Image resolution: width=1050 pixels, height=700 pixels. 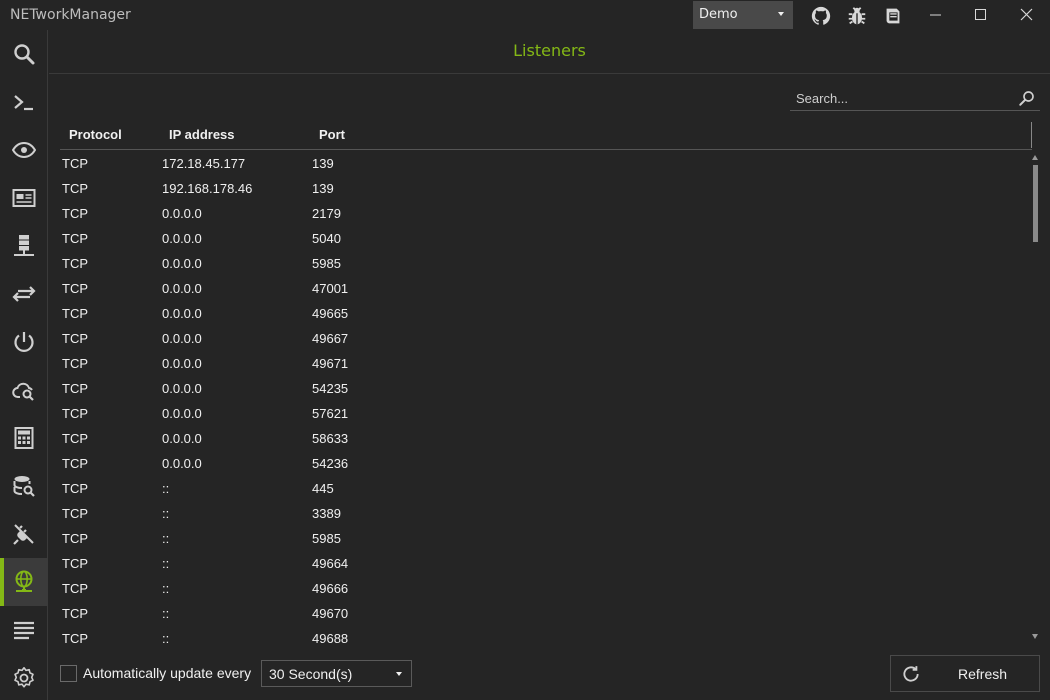 What do you see at coordinates (330, 338) in the screenshot?
I see `cell-port: 49667` at bounding box center [330, 338].